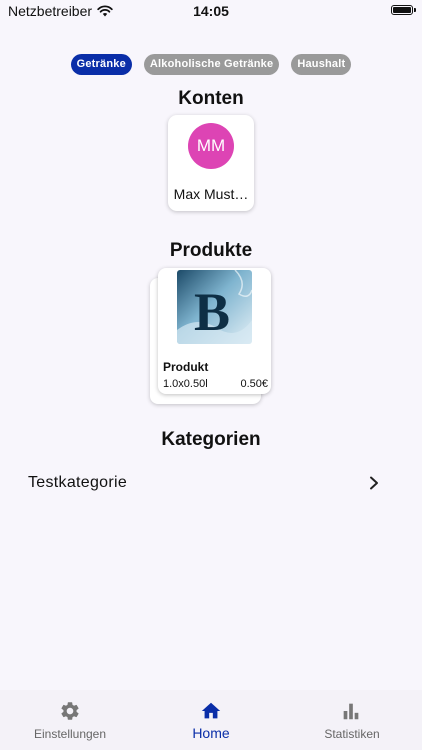  I want to click on battery-level, so click(402, 10).